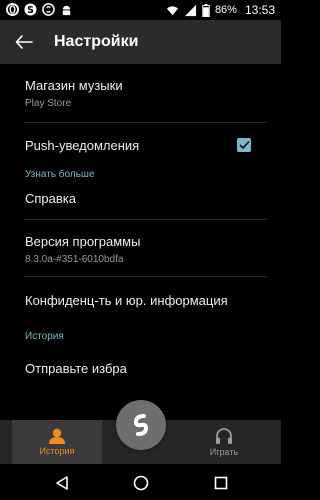  I want to click on checkmark-icon, so click(244, 145).